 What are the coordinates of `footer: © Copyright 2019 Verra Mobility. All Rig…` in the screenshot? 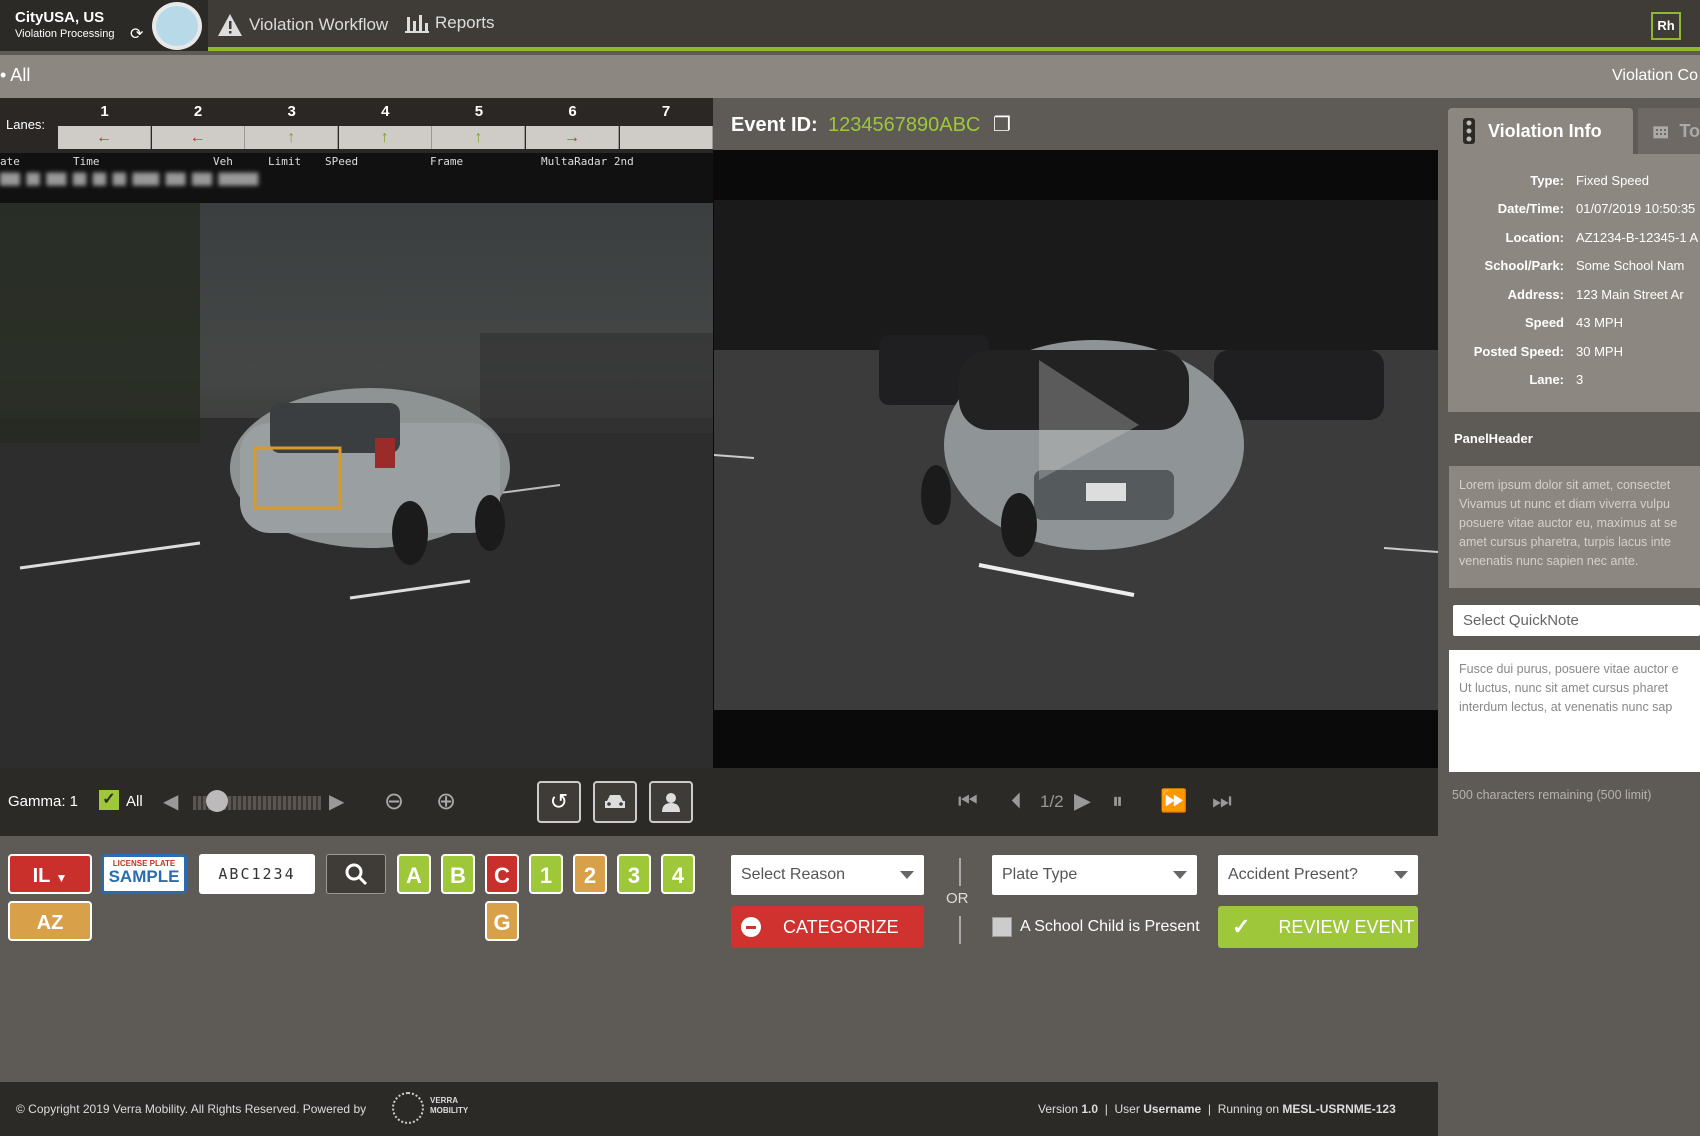 It's located at (719, 1109).